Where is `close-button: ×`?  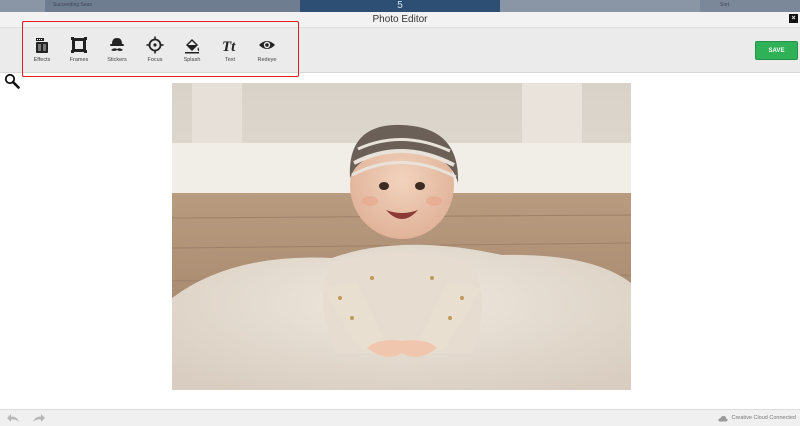 close-button: × is located at coordinates (793, 18).